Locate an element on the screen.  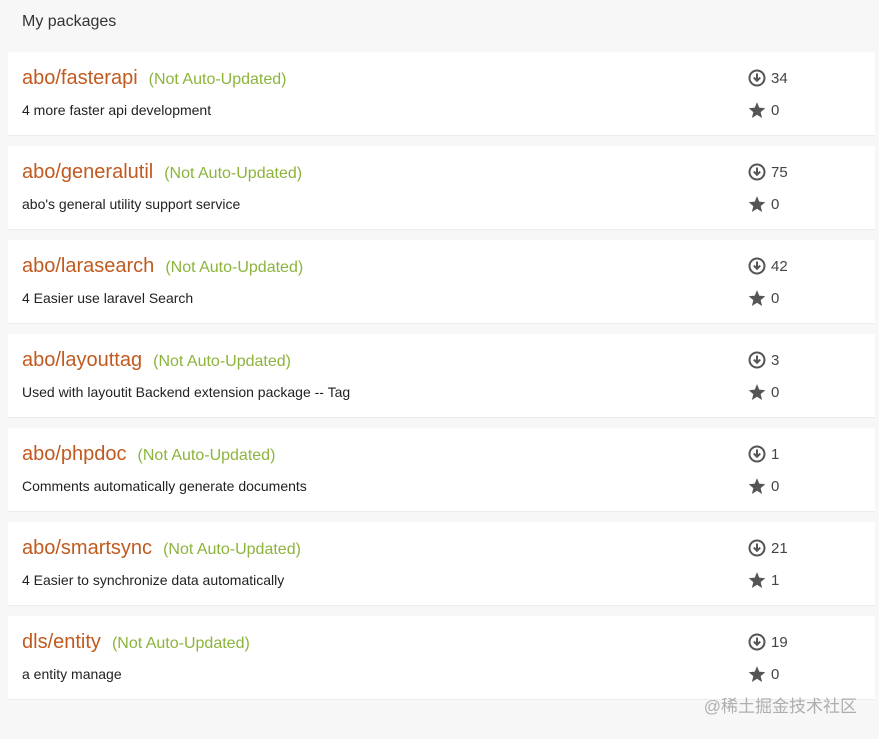
downloads-stat: 1 is located at coordinates (763, 454).